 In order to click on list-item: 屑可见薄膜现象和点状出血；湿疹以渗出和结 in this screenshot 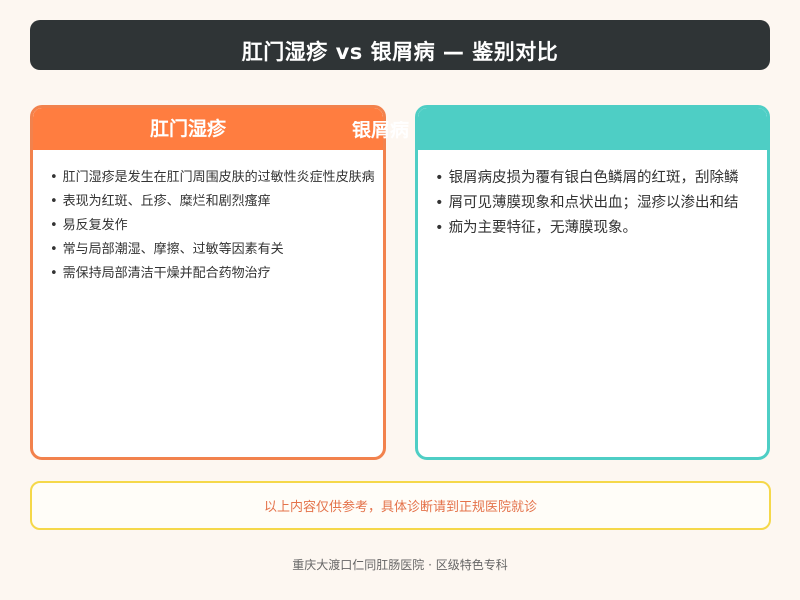, I will do `click(587, 203)`.